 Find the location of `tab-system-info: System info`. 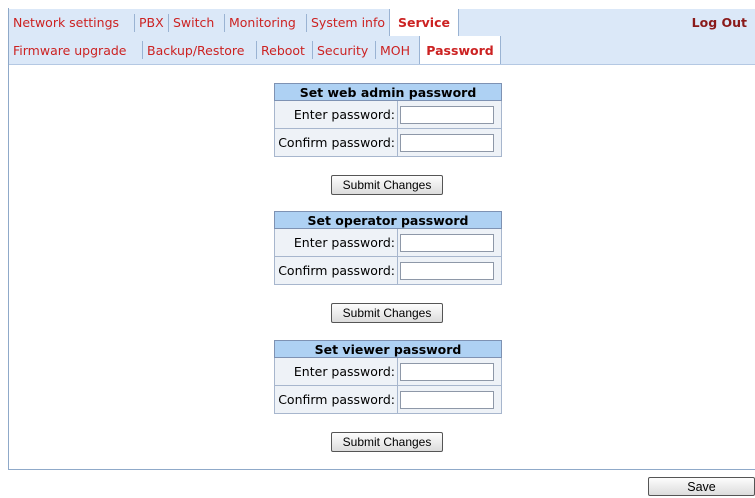

tab-system-info: System info is located at coordinates (348, 22).